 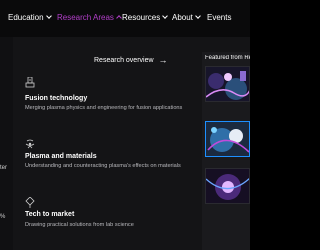 I want to click on nav-events: Events, so click(x=219, y=17).